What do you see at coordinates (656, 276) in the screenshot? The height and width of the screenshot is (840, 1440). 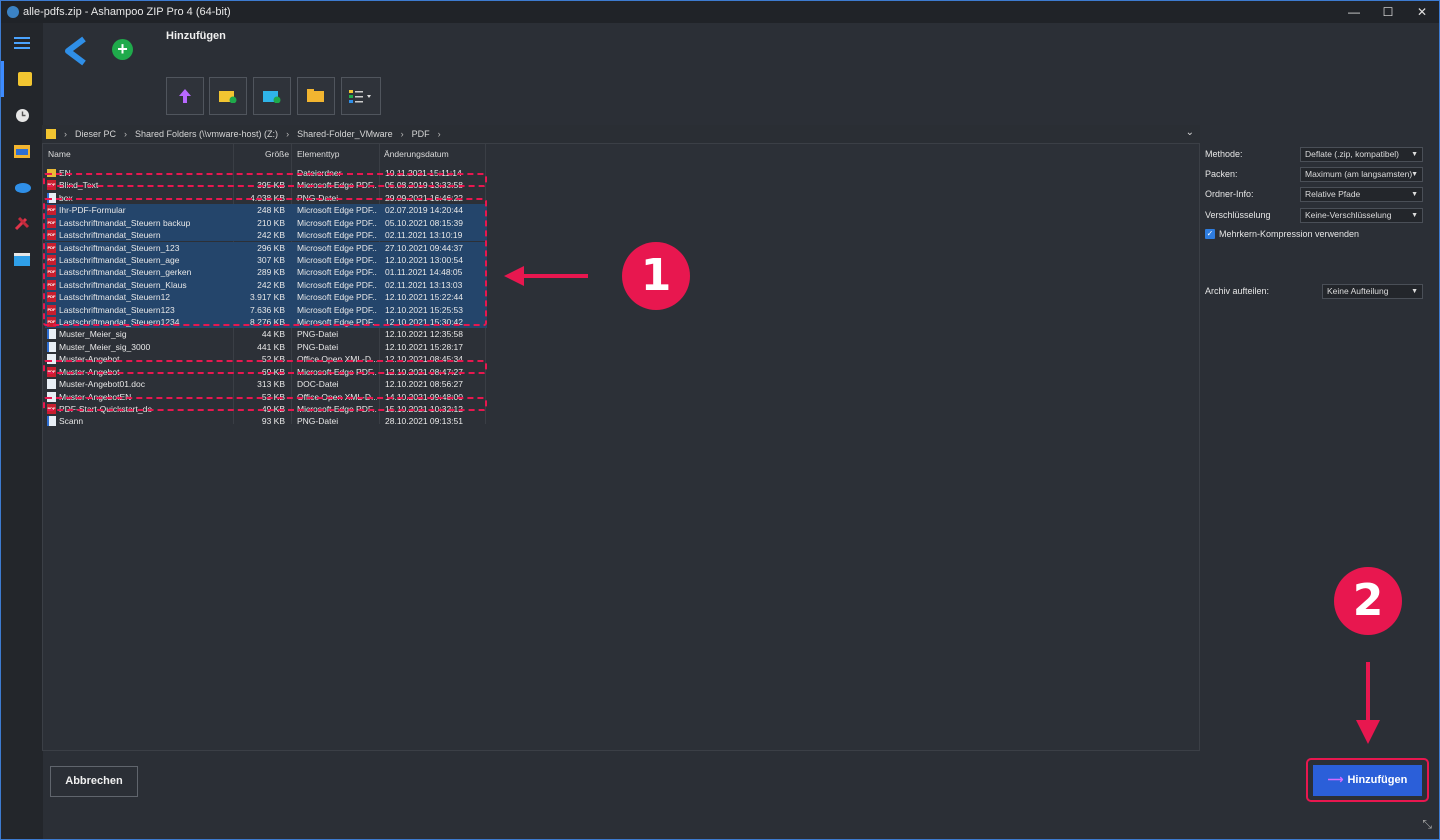 I see `annotation-badge-1: 1` at bounding box center [656, 276].